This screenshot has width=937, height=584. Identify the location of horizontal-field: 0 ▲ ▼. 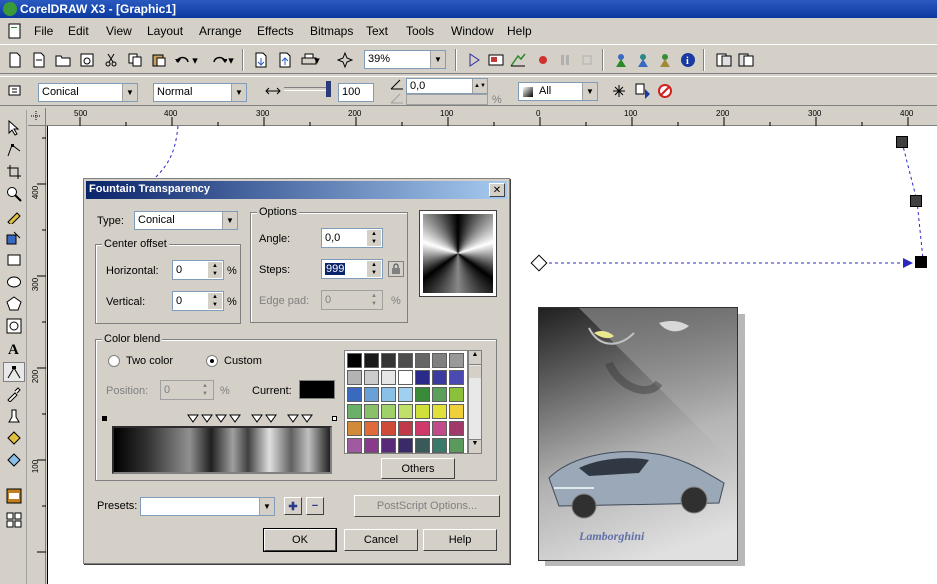
(198, 270).